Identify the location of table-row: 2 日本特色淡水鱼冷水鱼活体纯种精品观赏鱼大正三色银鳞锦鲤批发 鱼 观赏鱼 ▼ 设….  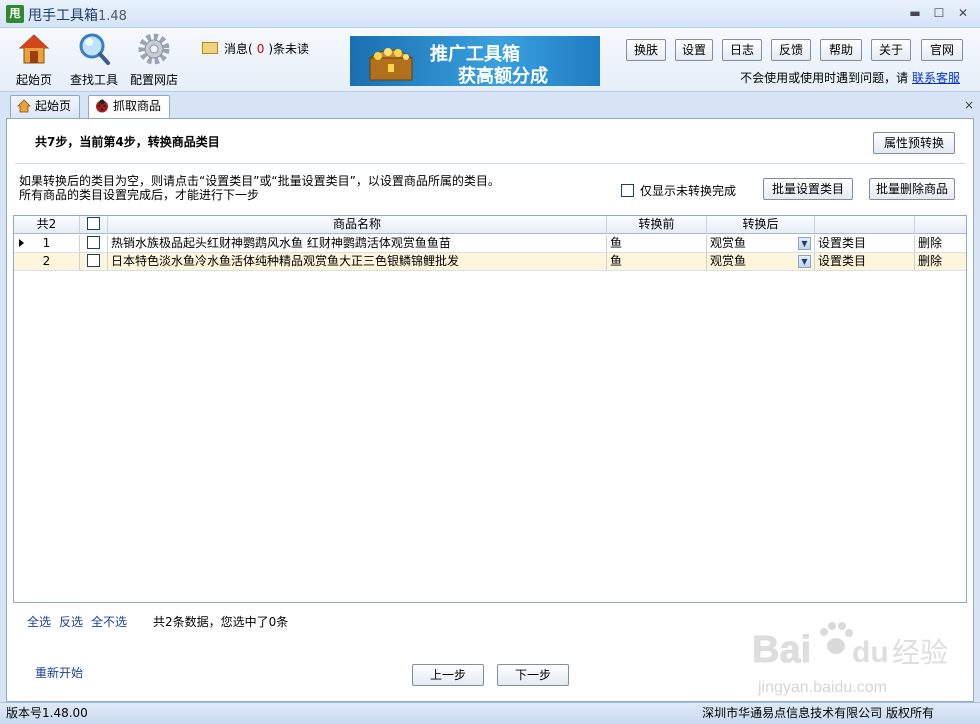
(490, 262).